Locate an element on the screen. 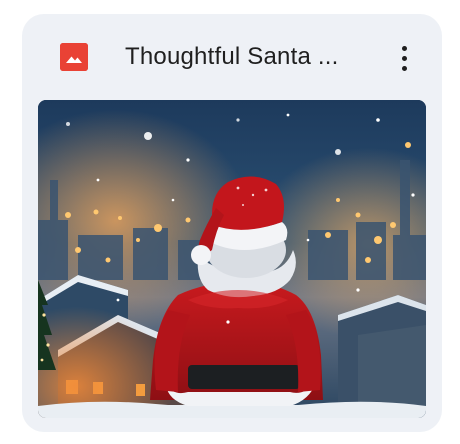 The height and width of the screenshot is (444, 460). image-icon is located at coordinates (74, 57).